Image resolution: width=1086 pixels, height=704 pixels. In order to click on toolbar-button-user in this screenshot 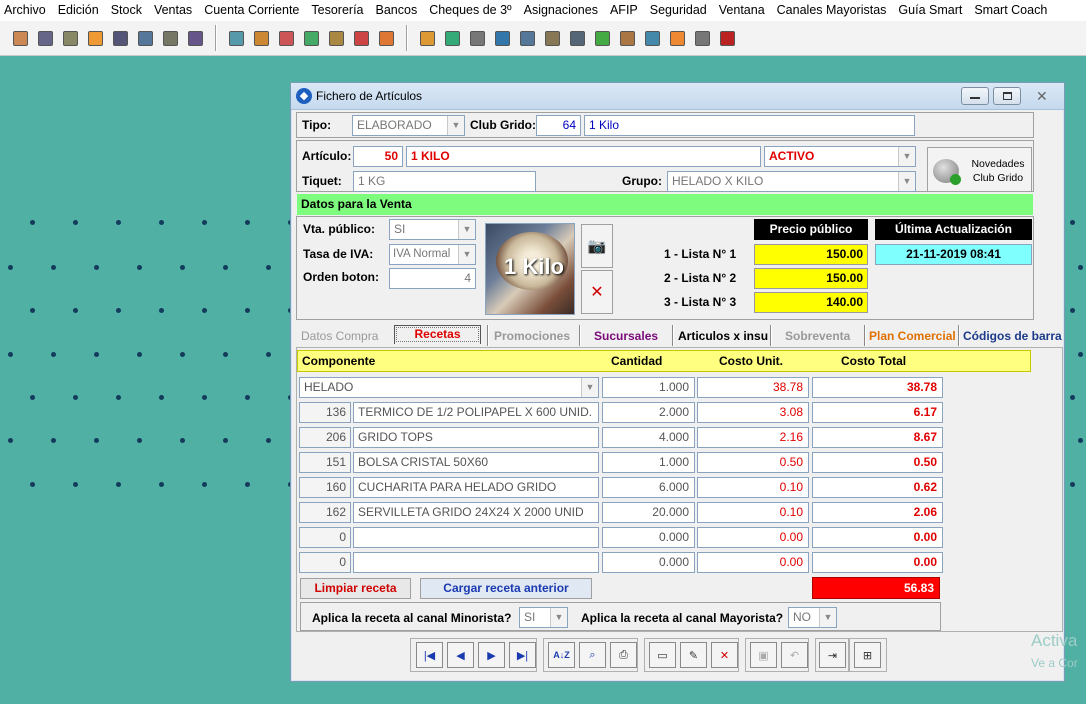, I will do `click(427, 38)`.